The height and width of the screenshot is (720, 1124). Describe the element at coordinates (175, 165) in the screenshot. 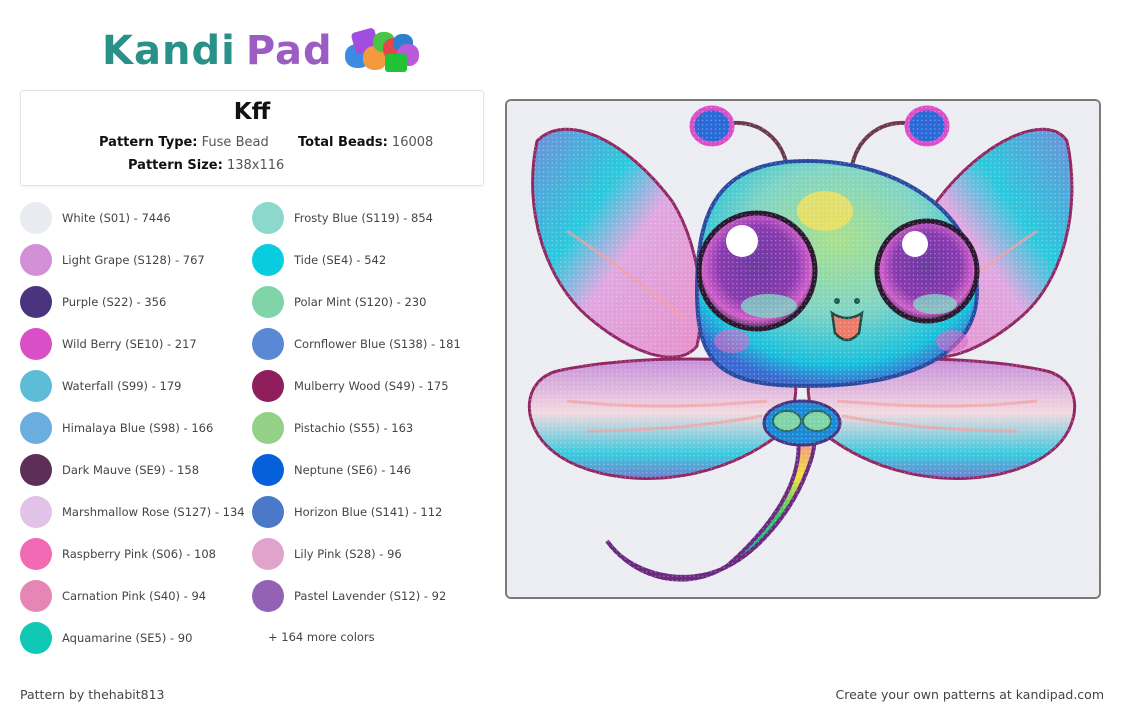

I see `pattern-size-label: Pattern Size:` at that location.